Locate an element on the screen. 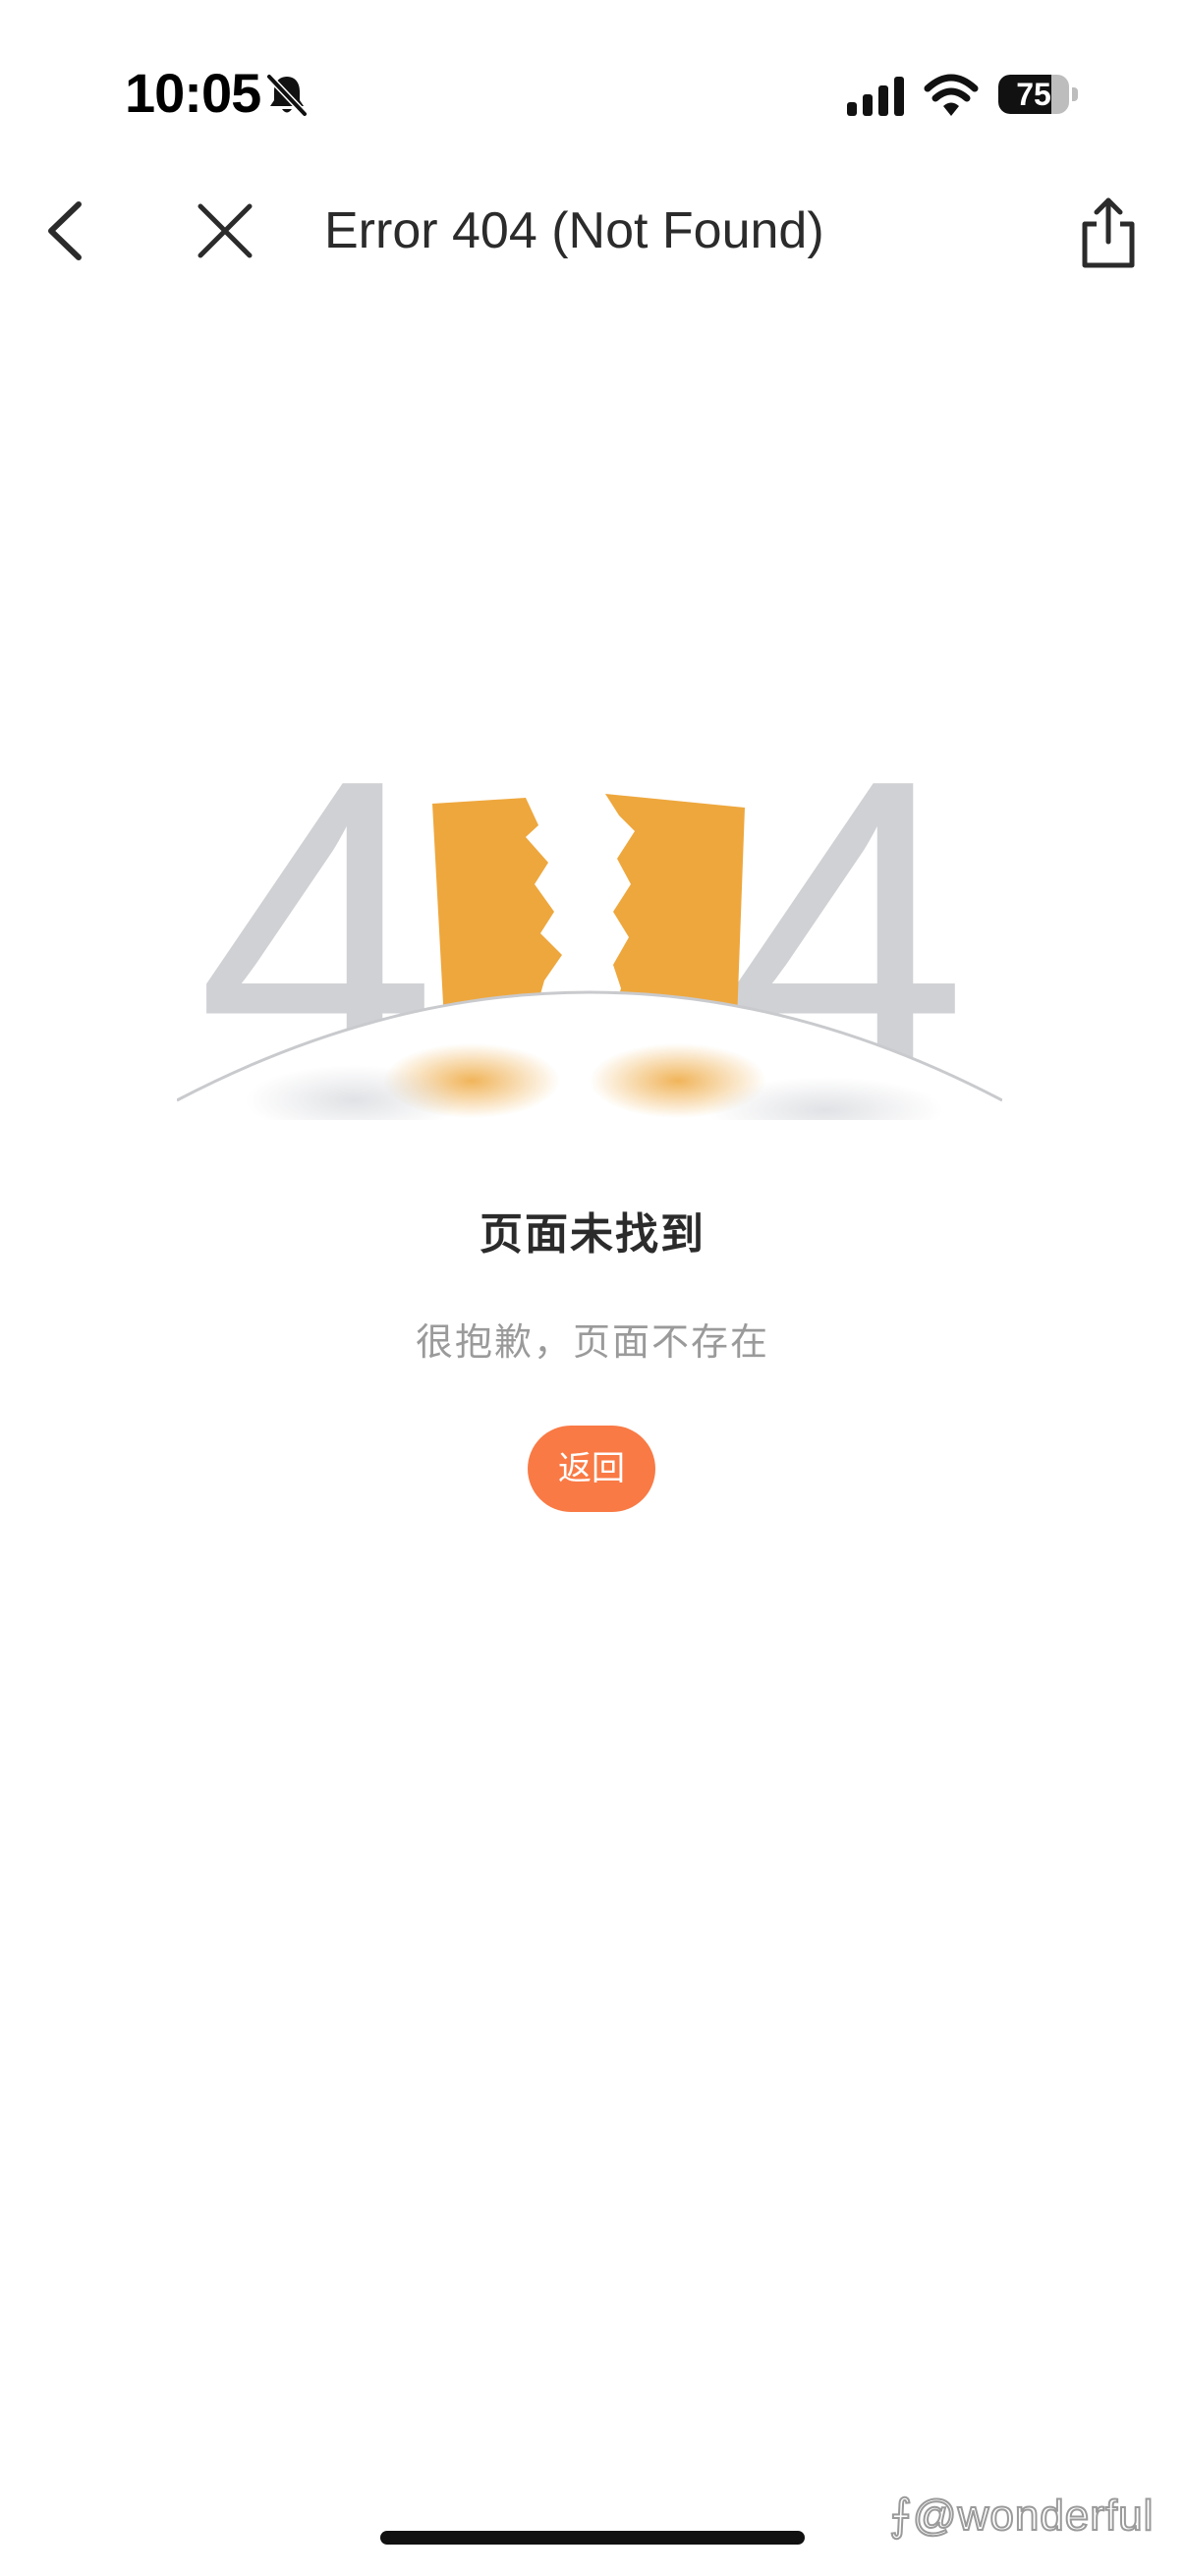 The width and height of the screenshot is (1185, 2576). status-bar: 10:05 75 is located at coordinates (592, 73).